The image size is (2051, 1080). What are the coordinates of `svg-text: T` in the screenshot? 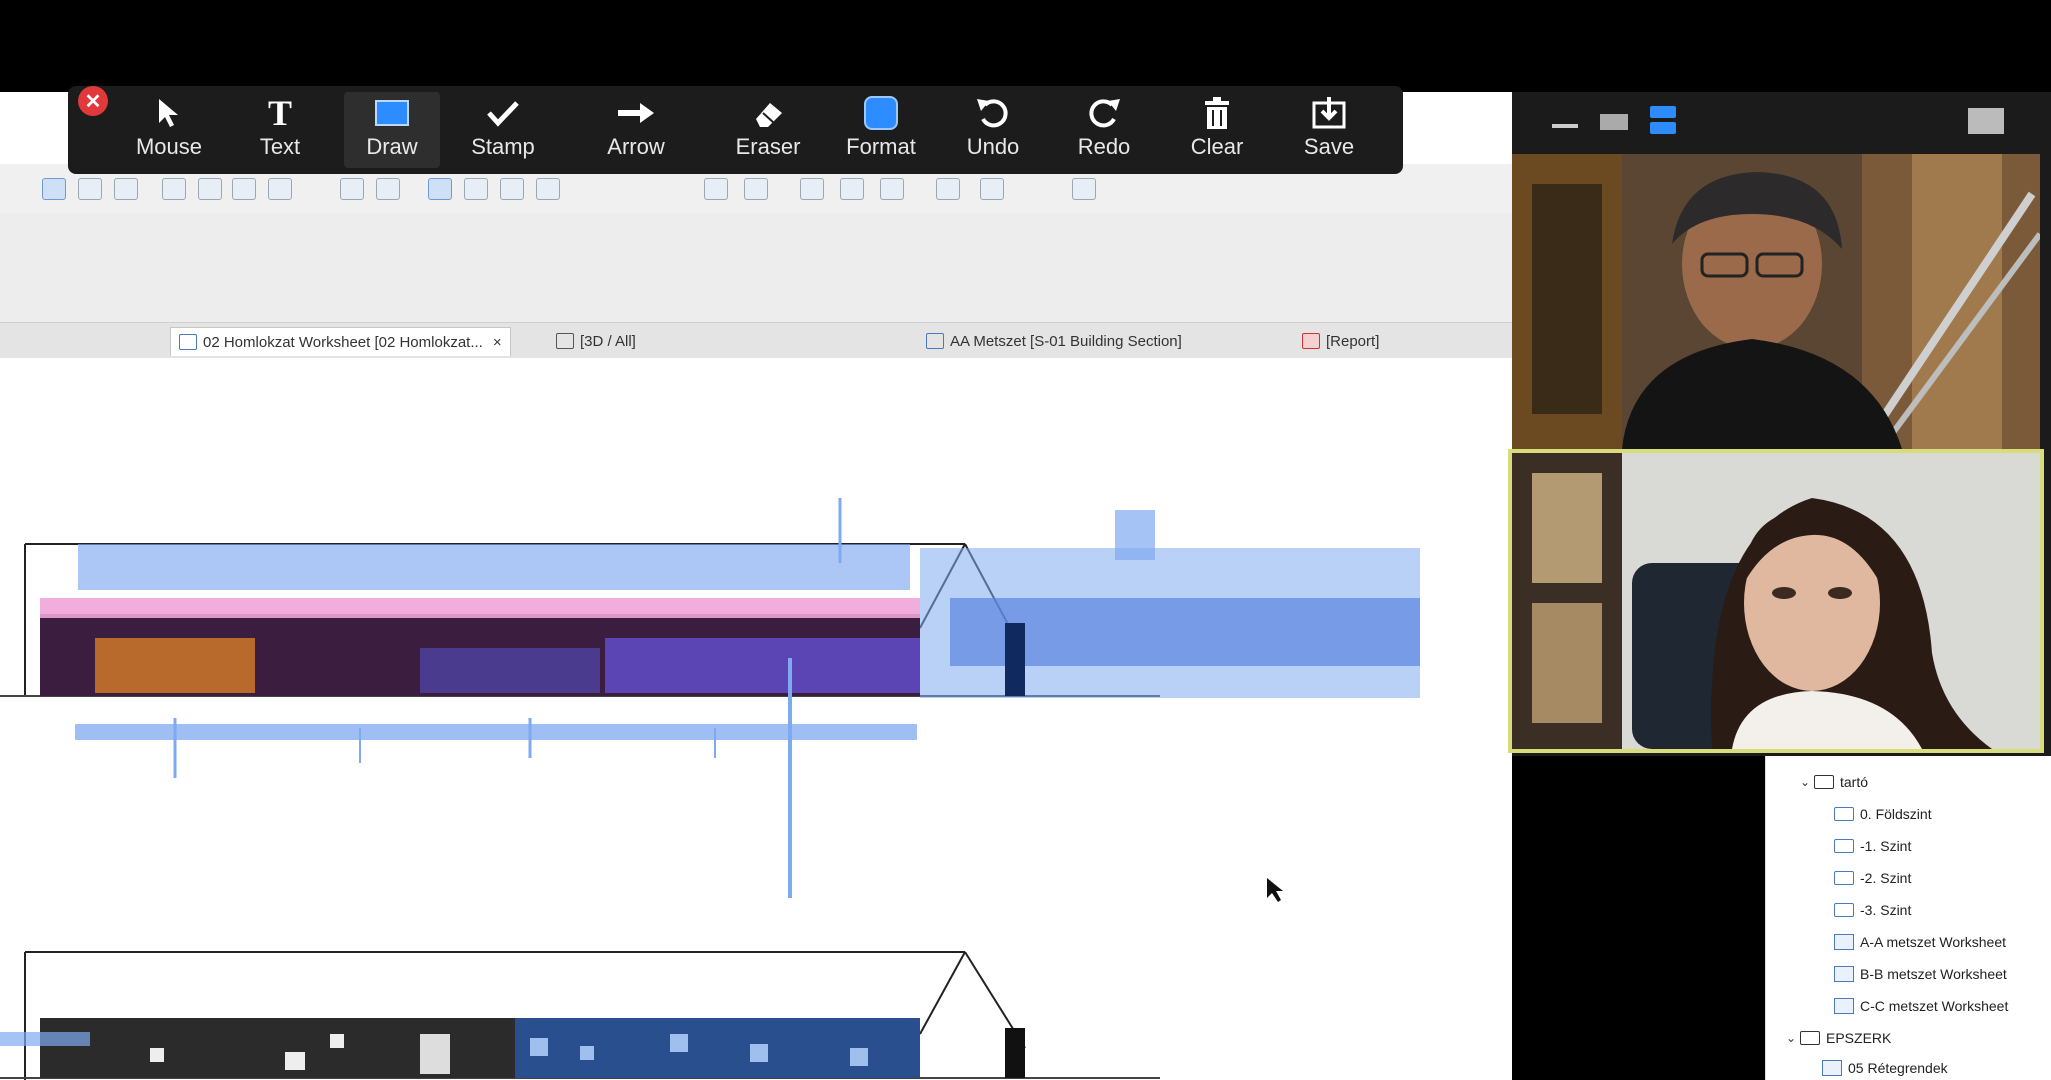 It's located at (280, 113).